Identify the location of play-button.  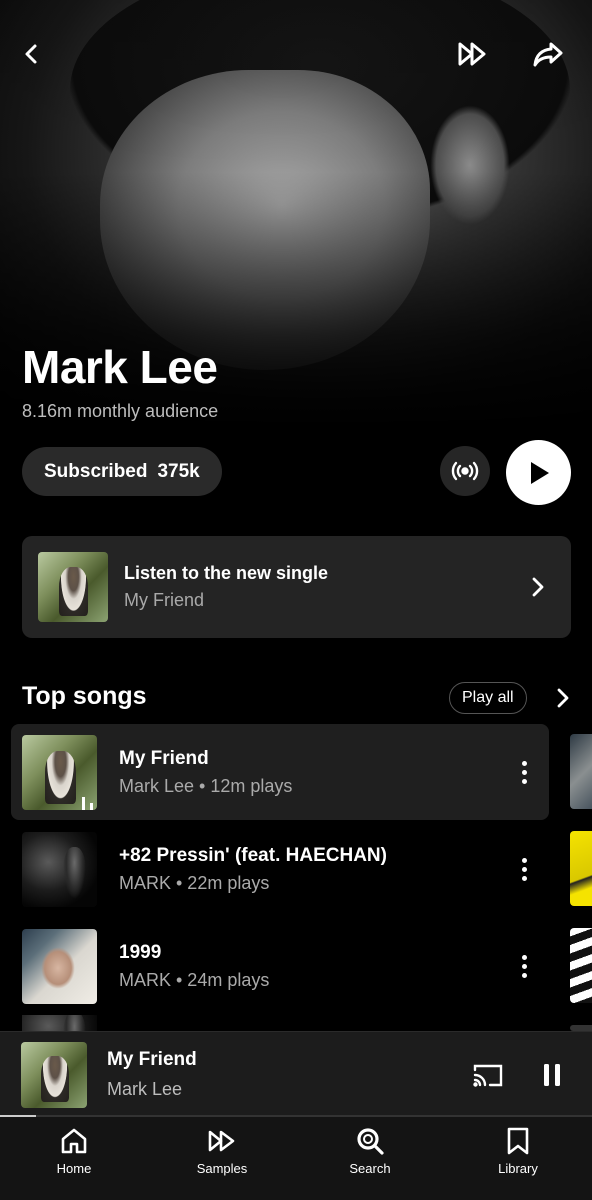
(538, 472).